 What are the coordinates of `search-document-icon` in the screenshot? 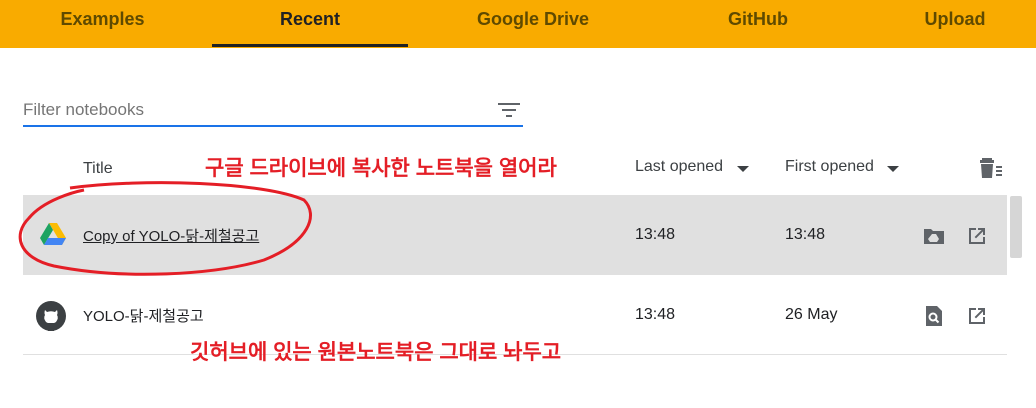 It's located at (934, 316).